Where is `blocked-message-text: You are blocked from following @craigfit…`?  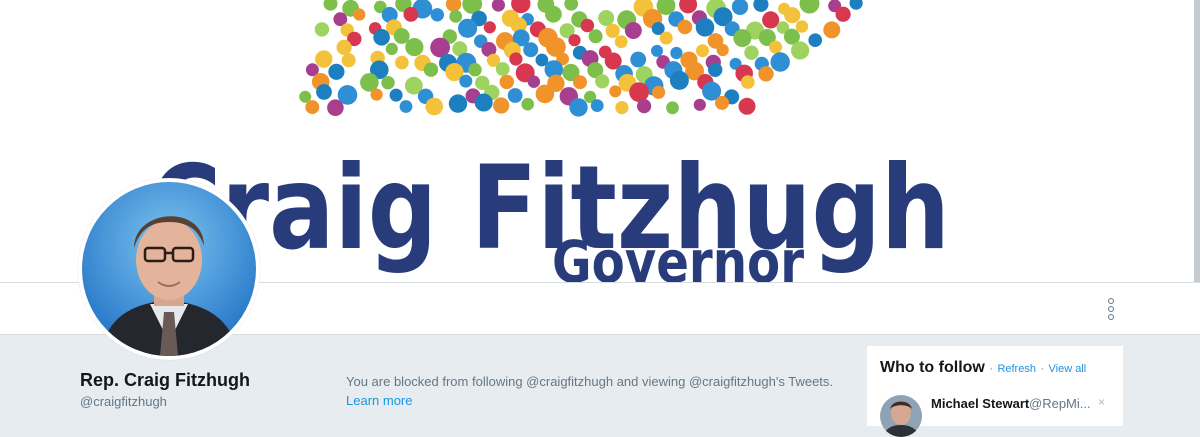
blocked-message-text: You are blocked from following @craigfit… is located at coordinates (590, 381).